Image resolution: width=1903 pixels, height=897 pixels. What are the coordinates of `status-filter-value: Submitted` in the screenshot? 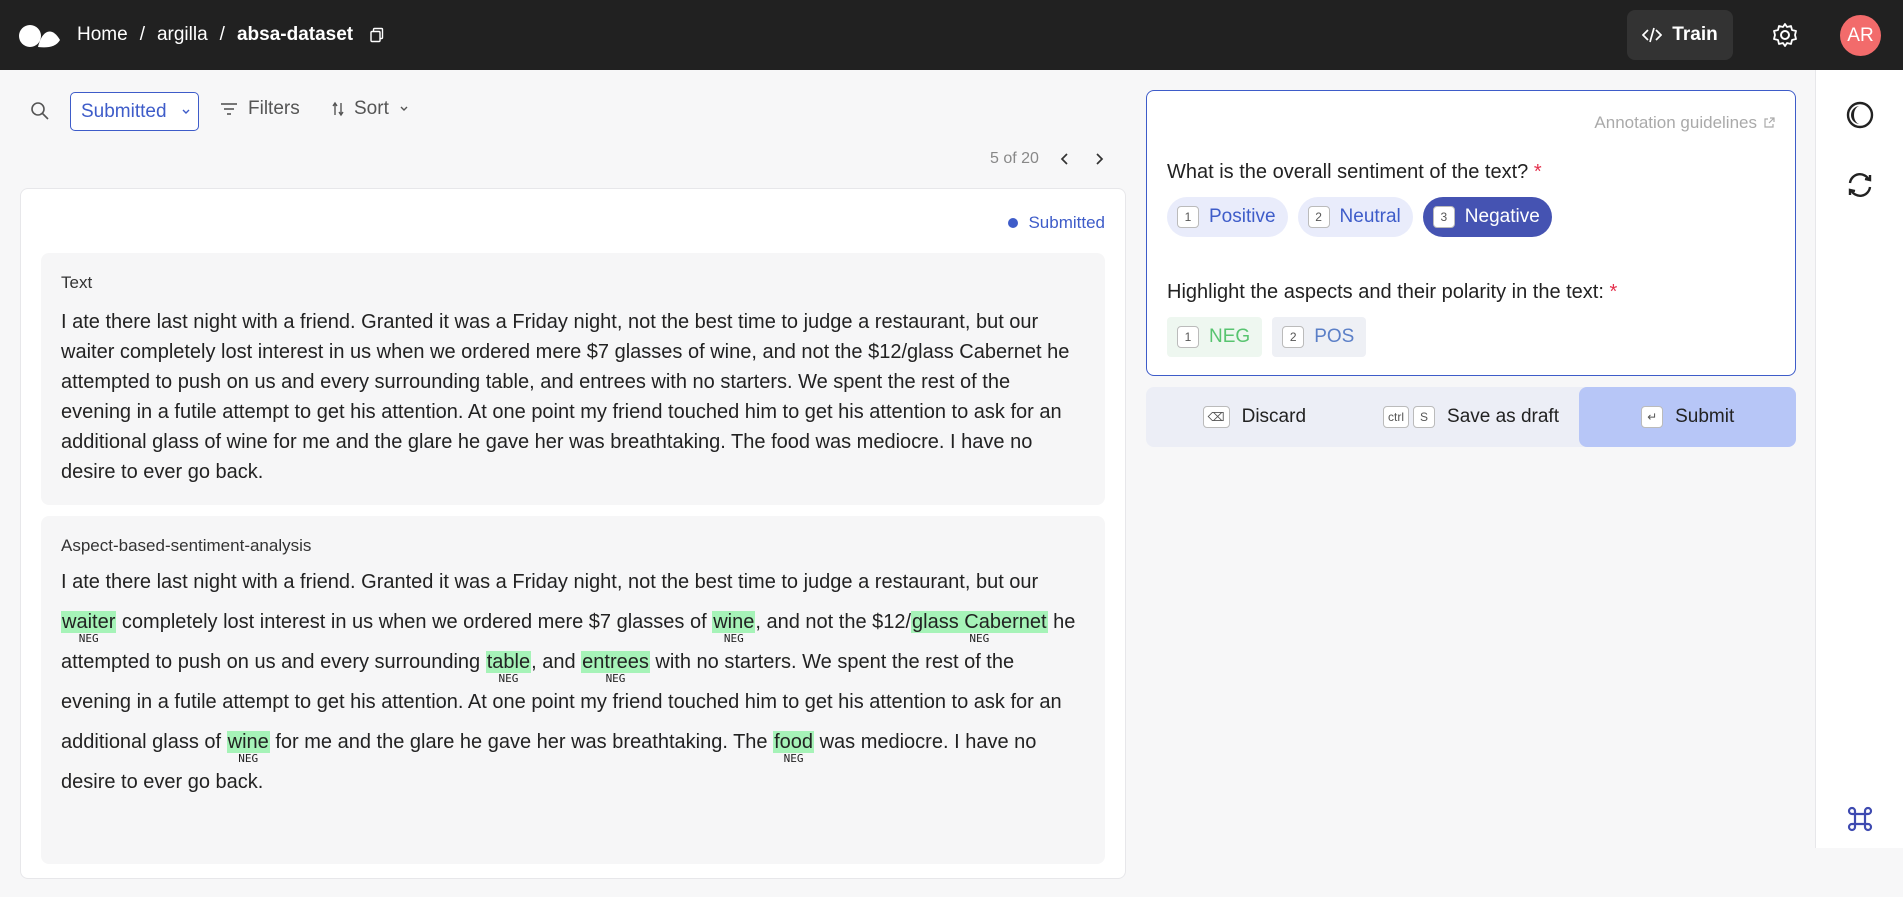 It's located at (124, 111).